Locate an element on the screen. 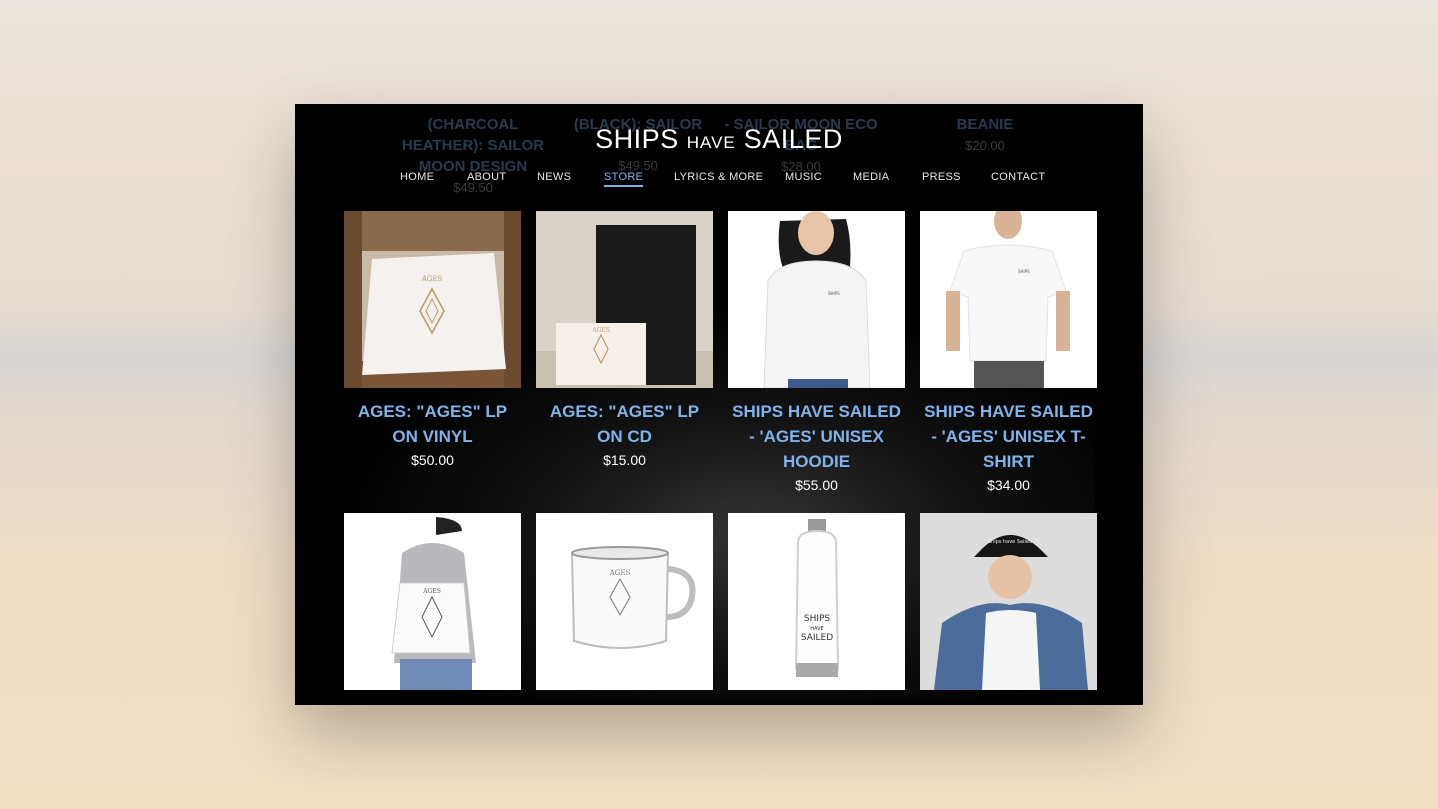  svg-text: SAILED is located at coordinates (817, 638).